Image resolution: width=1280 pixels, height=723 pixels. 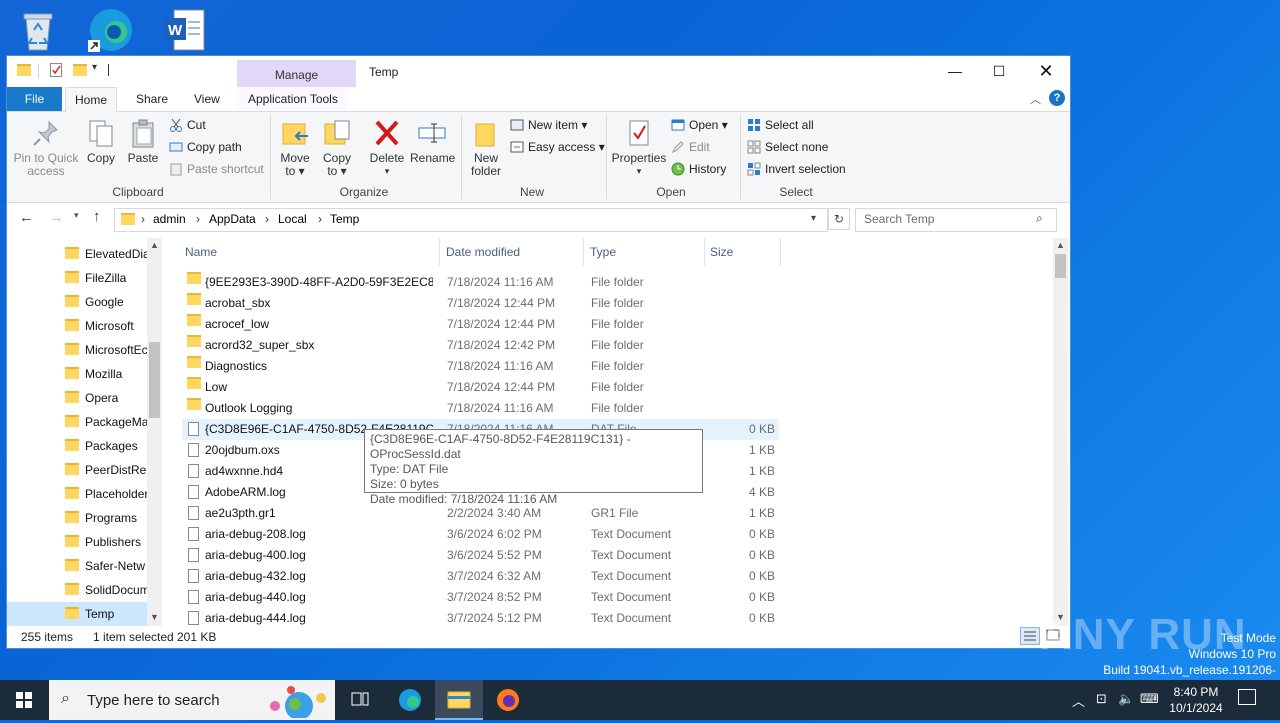 What do you see at coordinates (77, 422) in the screenshot?
I see `nav-item: PackageMa` at bounding box center [77, 422].